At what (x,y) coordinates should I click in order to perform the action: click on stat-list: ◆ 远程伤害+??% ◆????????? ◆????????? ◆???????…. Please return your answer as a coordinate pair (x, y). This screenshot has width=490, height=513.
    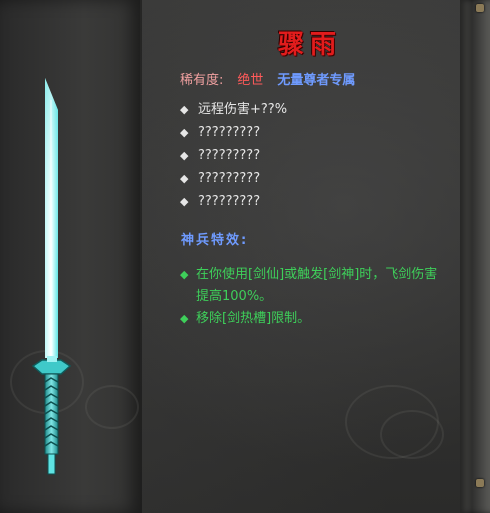
    Looking at the image, I should click on (233, 155).